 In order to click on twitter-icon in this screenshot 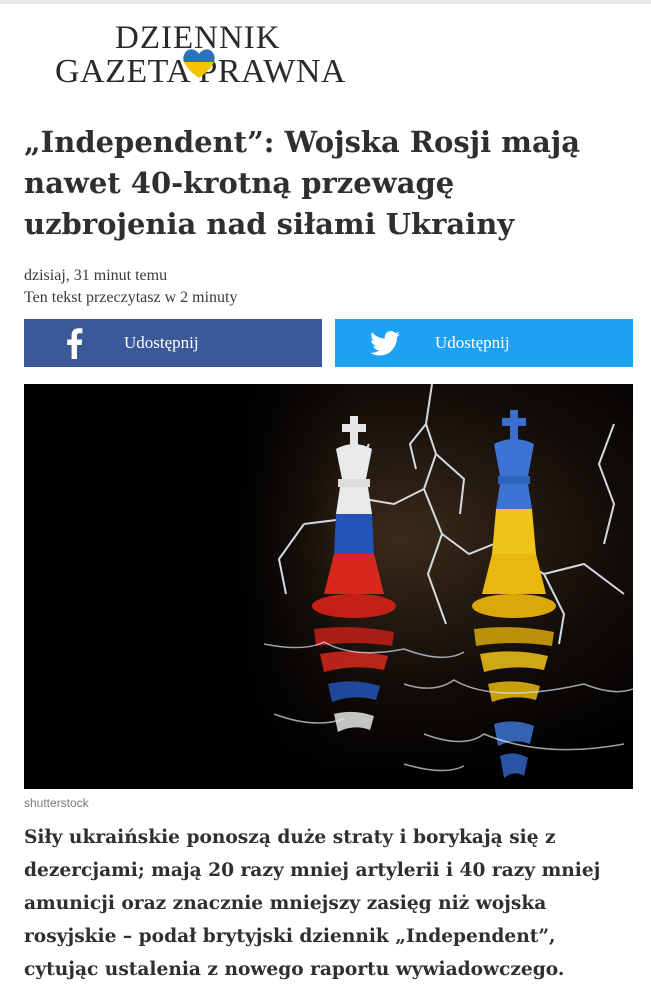, I will do `click(385, 343)`.